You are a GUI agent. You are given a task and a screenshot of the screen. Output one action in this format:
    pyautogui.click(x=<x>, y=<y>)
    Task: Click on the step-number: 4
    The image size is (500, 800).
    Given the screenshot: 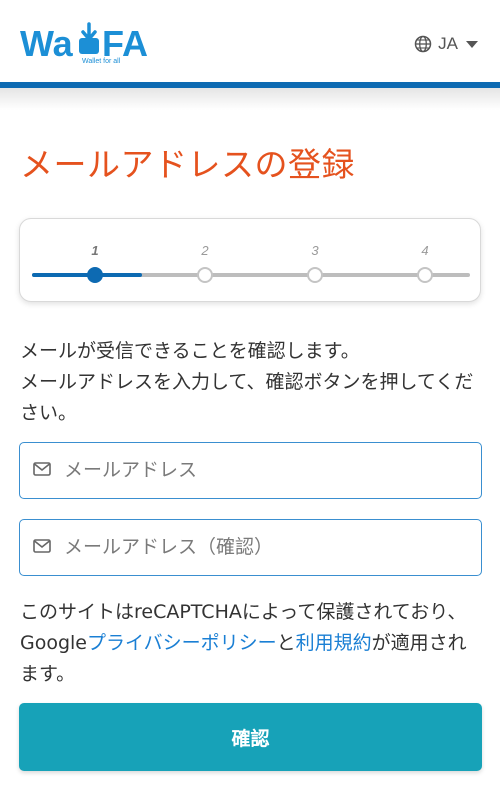 What is the action you would take?
    pyautogui.click(x=425, y=250)
    